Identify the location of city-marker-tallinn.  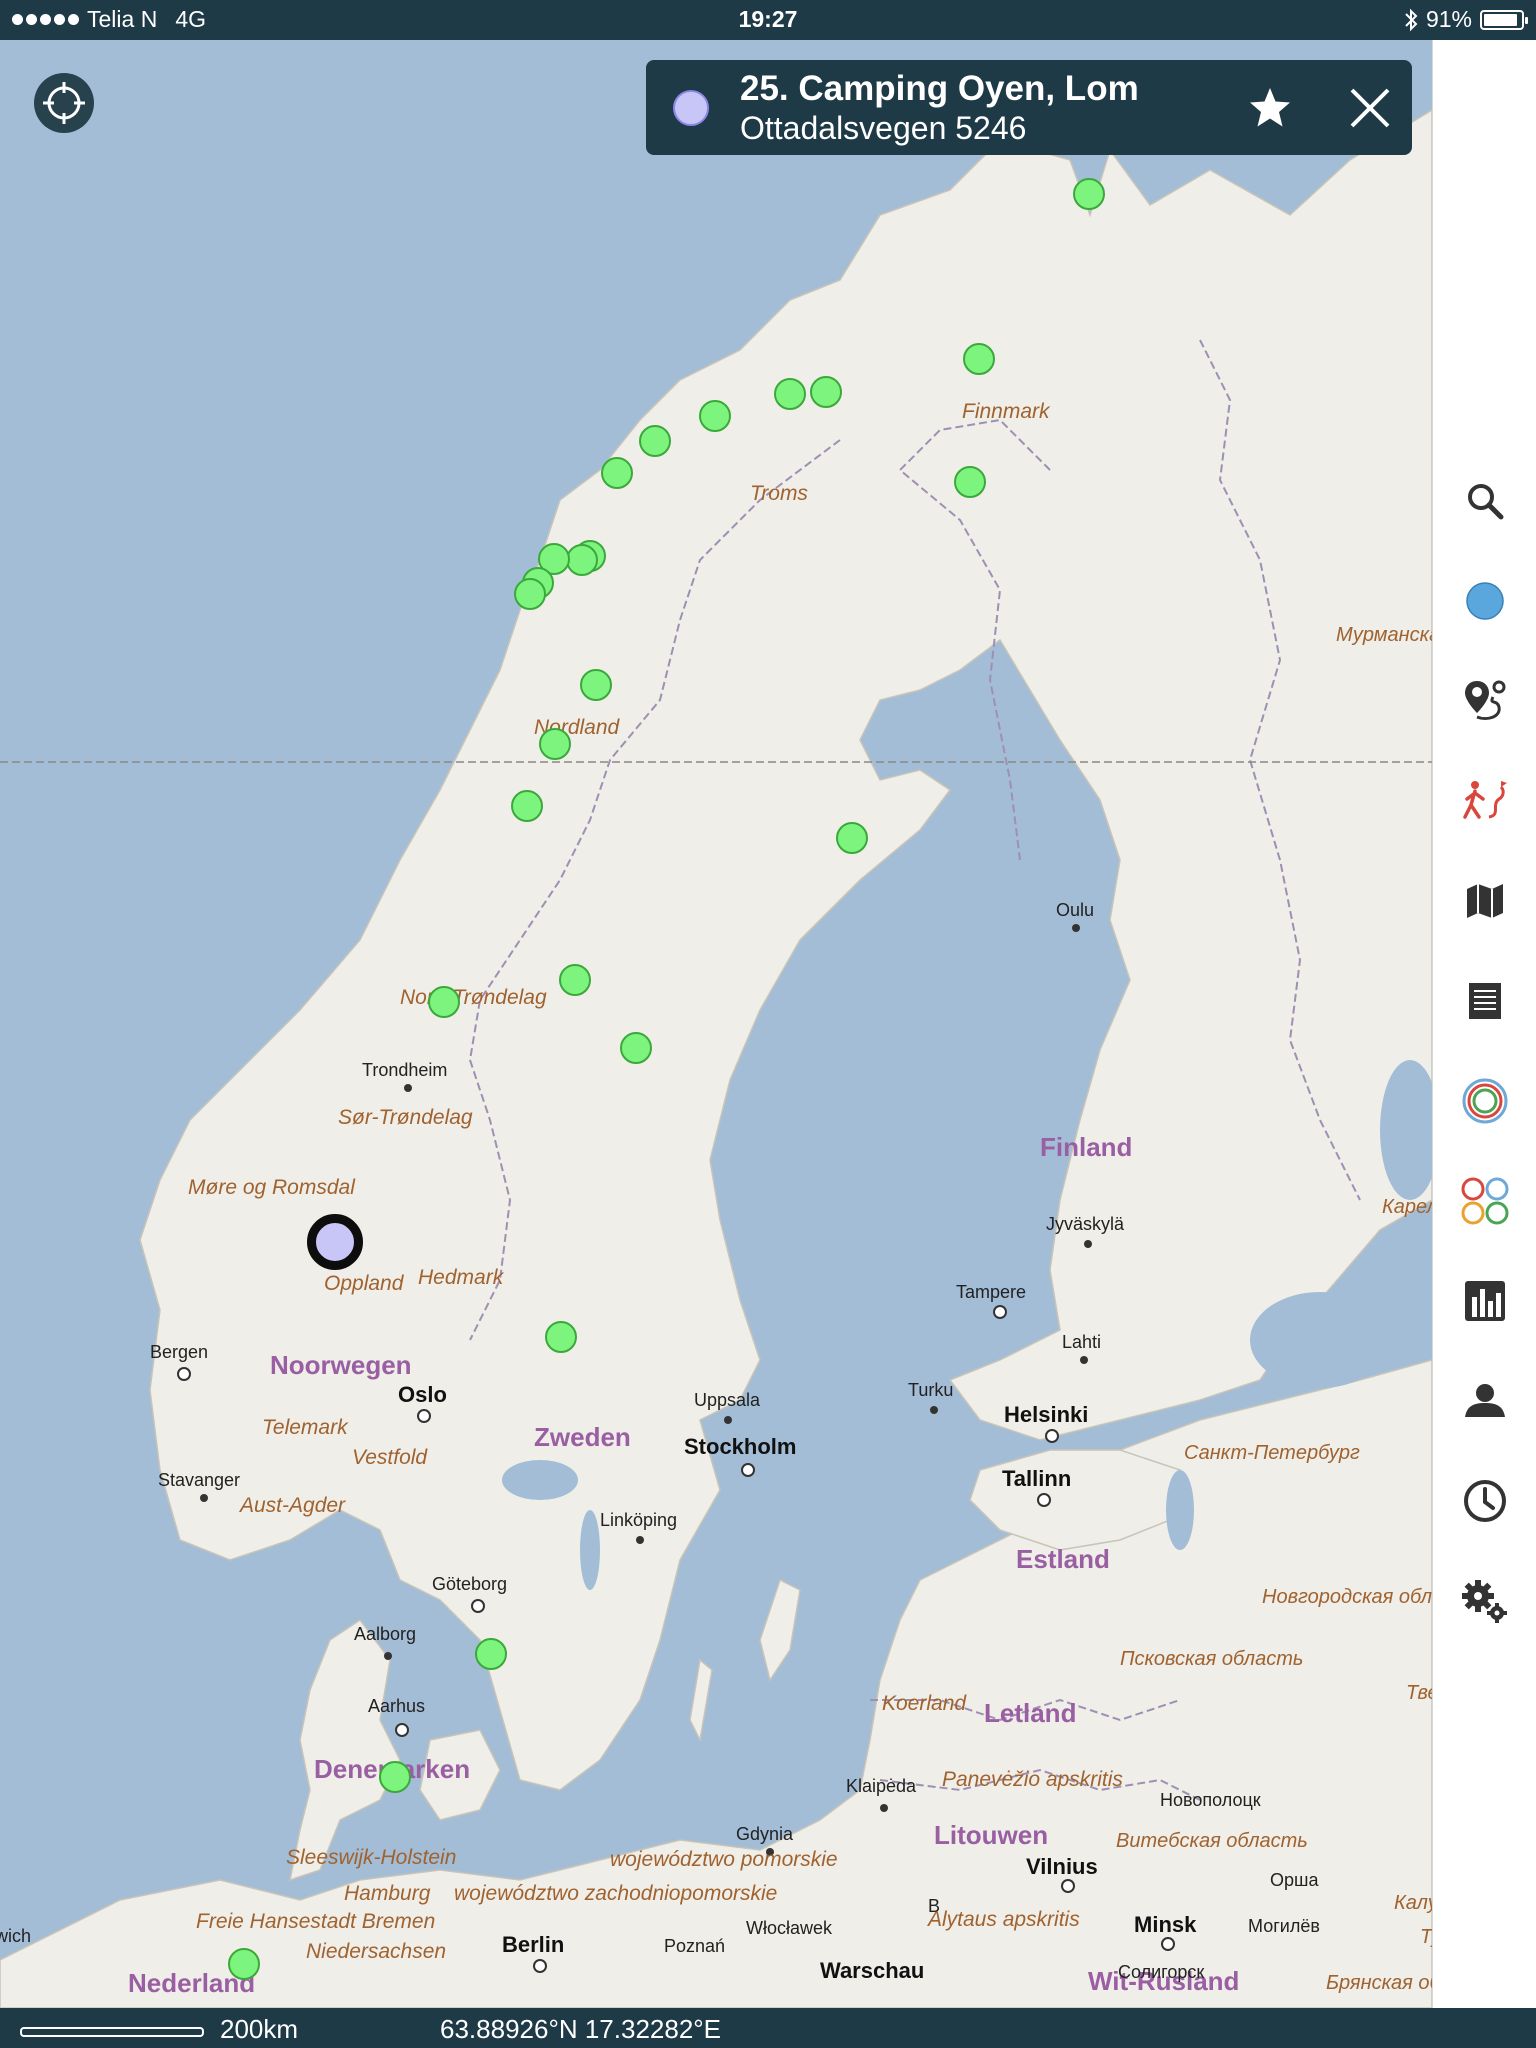
(1044, 1500).